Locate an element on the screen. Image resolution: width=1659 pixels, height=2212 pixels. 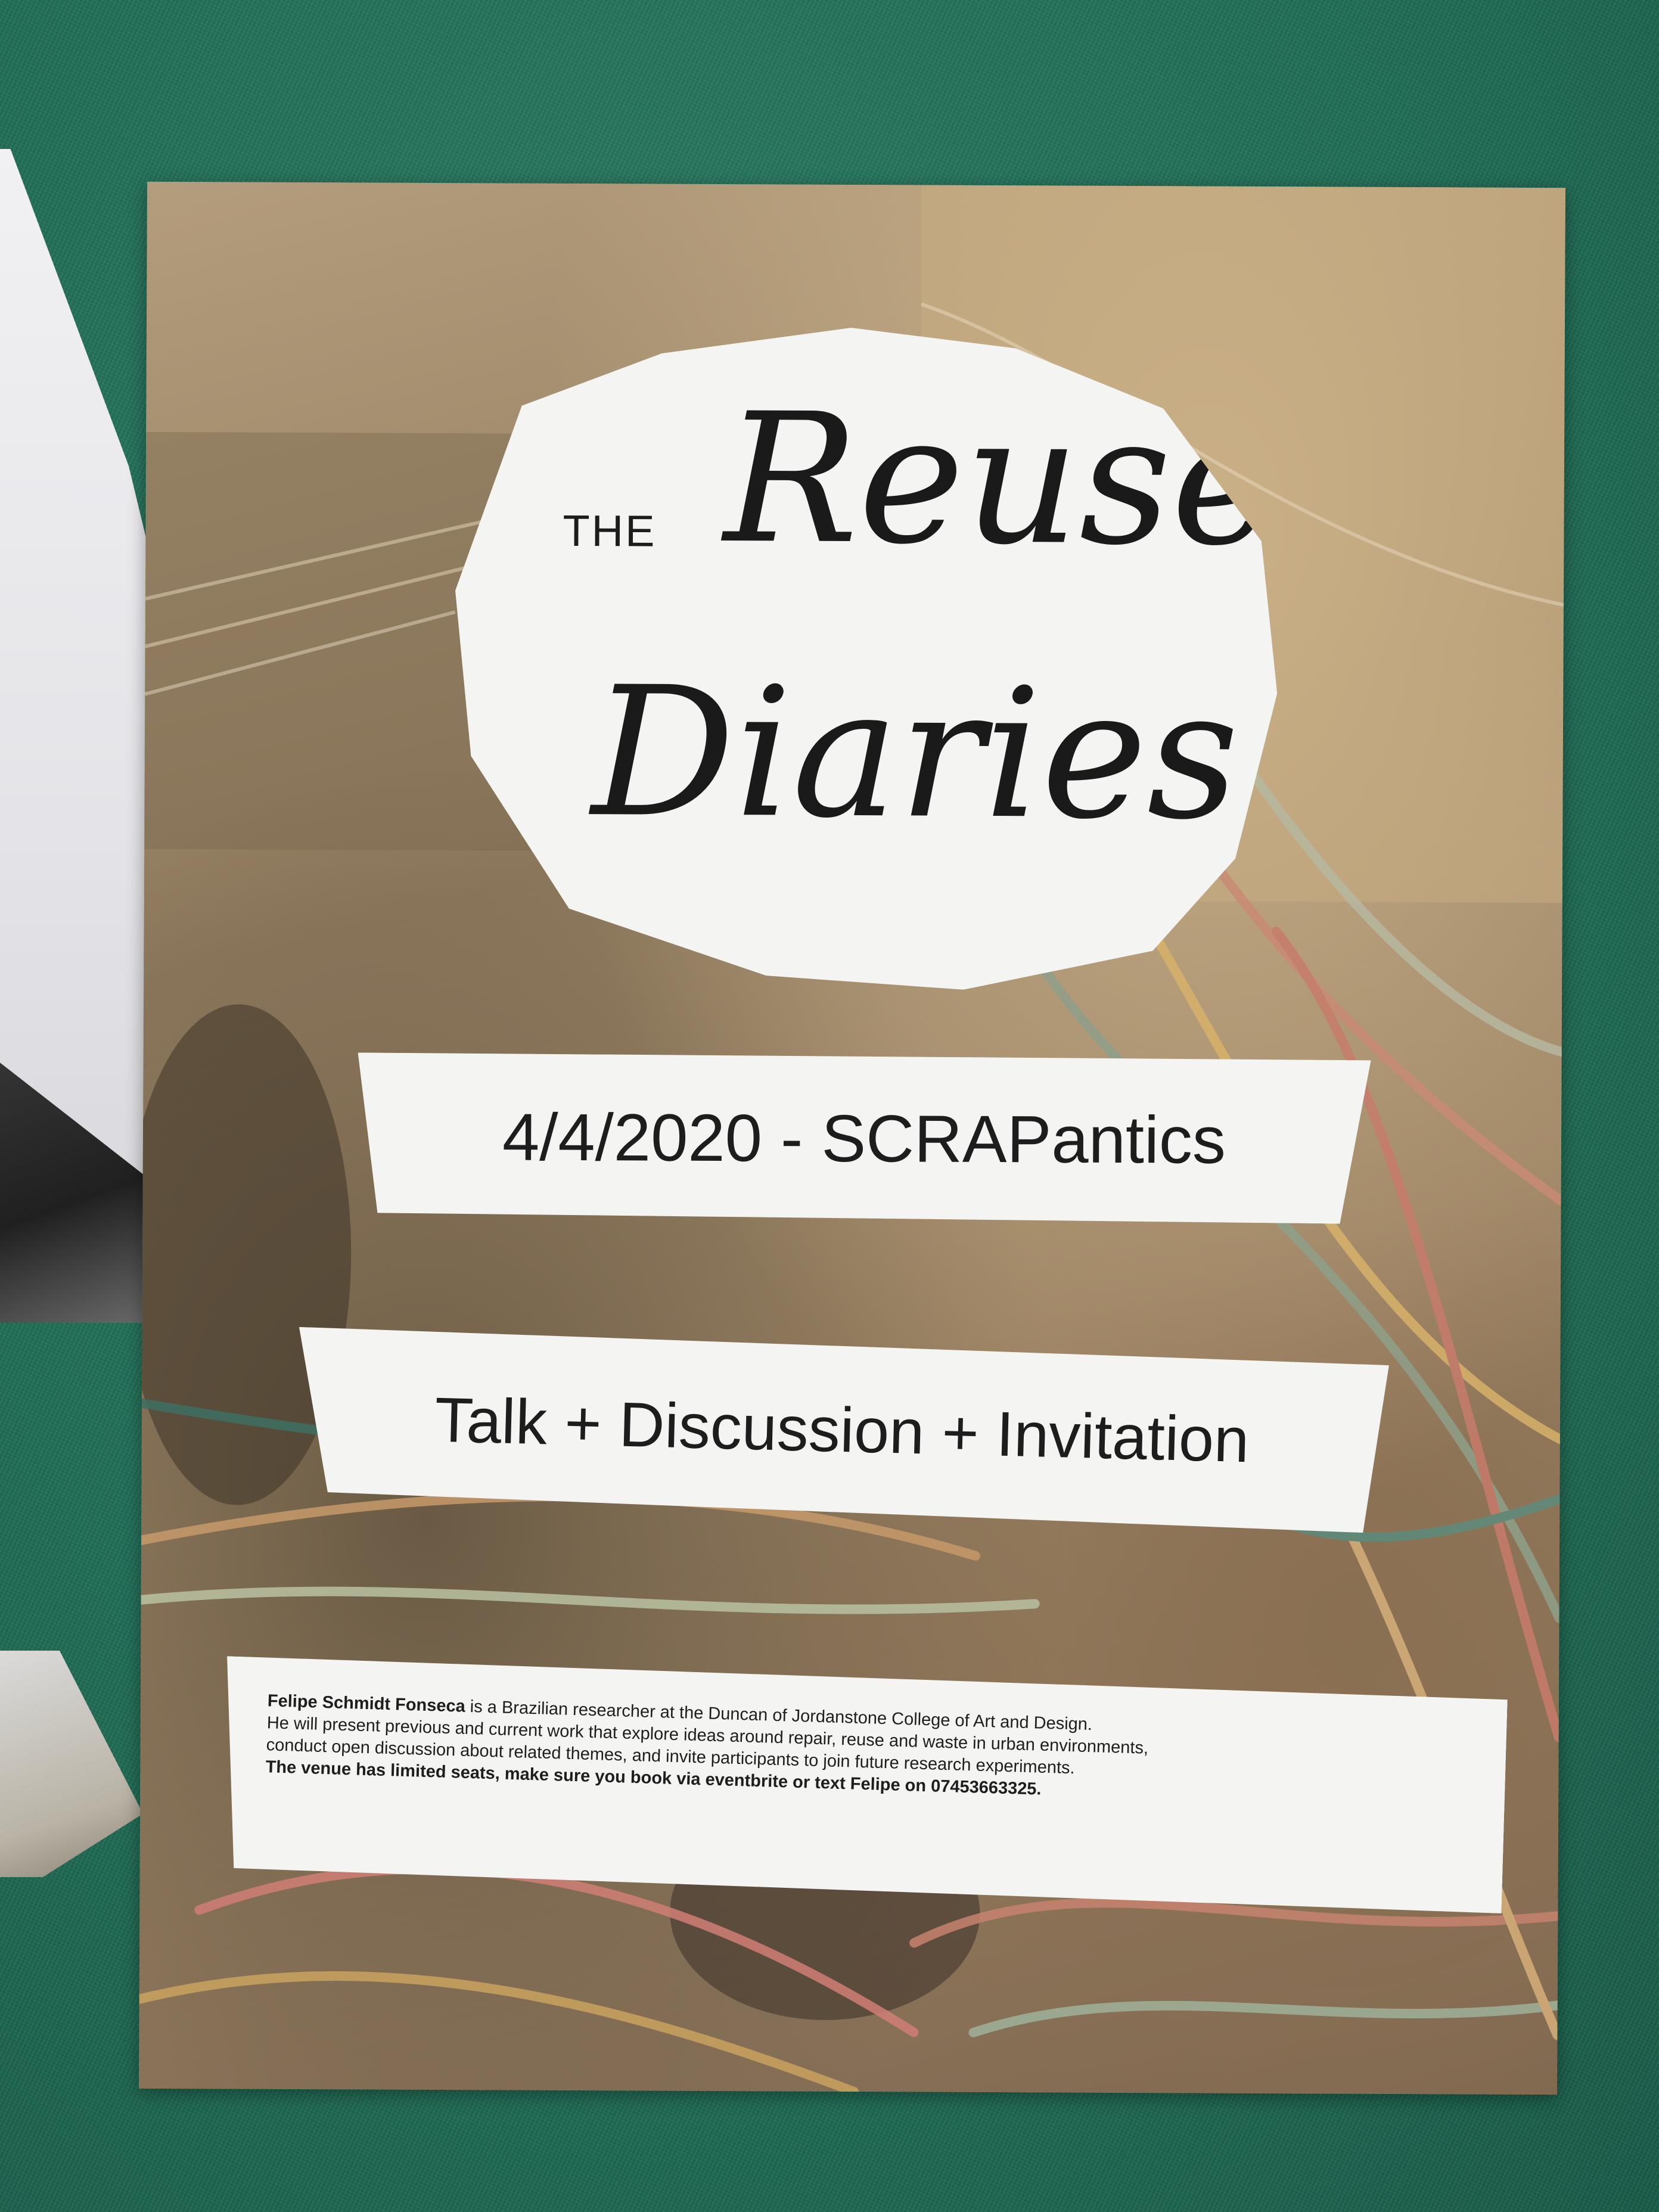
title-the: THE is located at coordinates (610, 530).